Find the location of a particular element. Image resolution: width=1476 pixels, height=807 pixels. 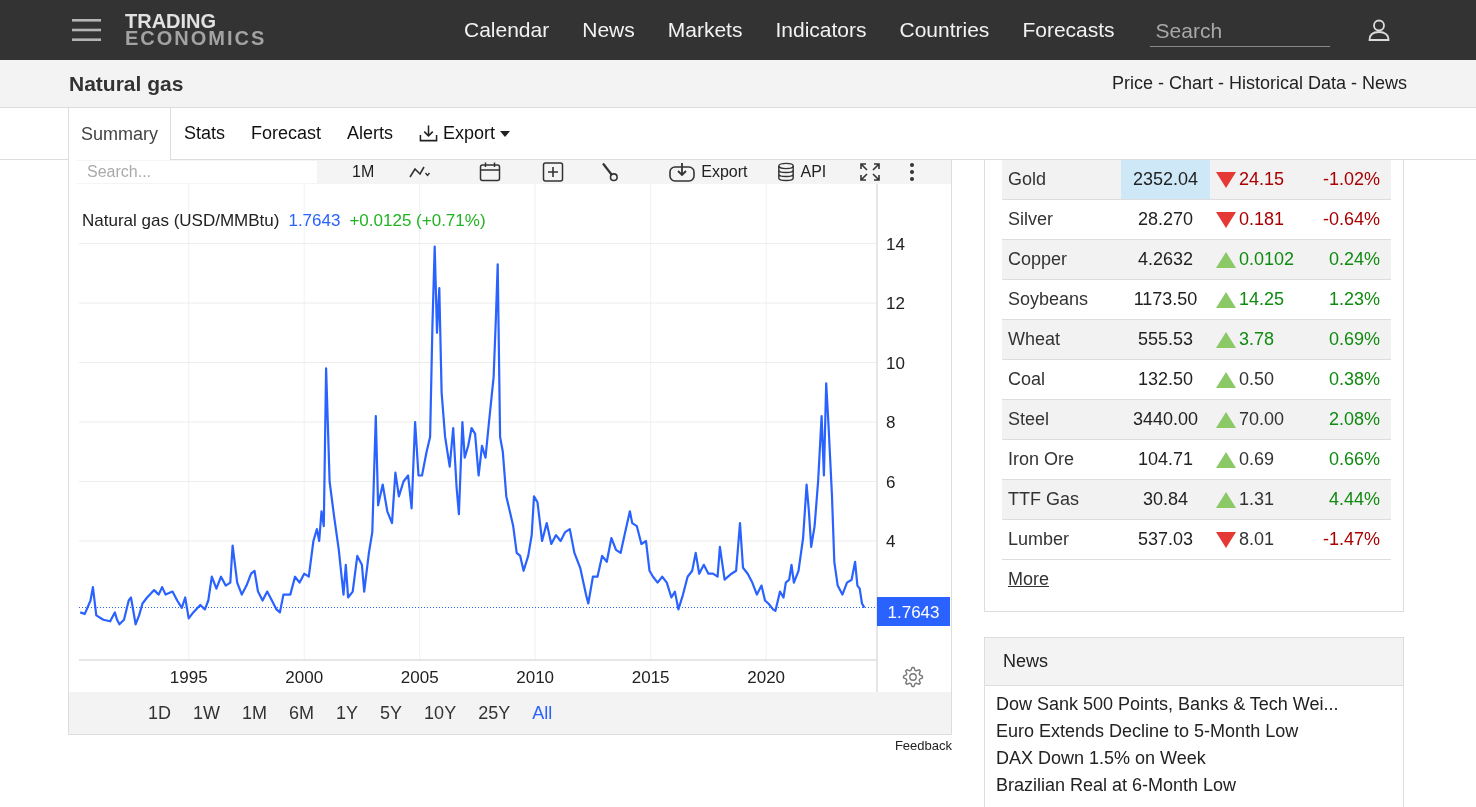

range-button: 10Y is located at coordinates (440, 713).